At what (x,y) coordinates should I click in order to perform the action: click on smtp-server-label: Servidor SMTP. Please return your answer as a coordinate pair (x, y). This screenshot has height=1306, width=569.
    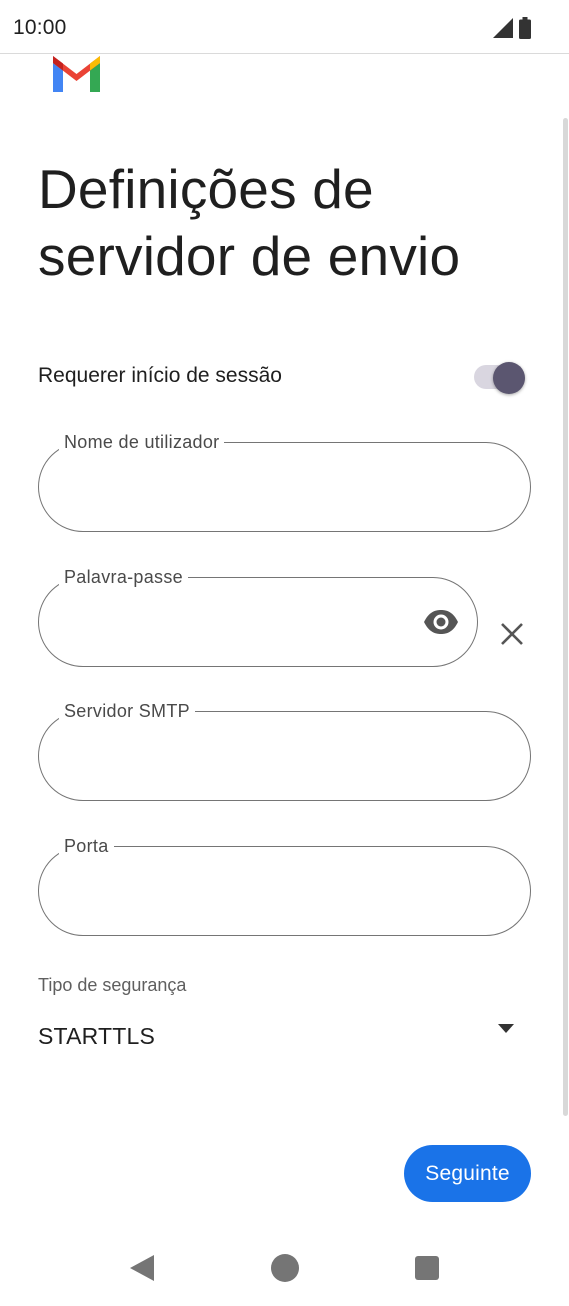
    Looking at the image, I should click on (127, 711).